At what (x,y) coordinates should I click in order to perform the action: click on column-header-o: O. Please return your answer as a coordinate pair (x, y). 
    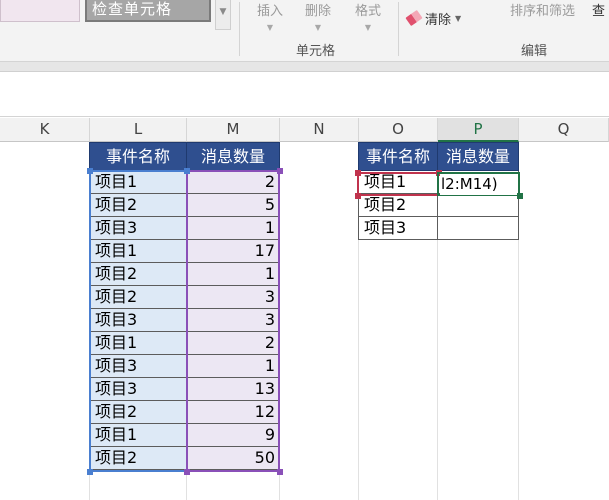
    Looking at the image, I should click on (398, 130).